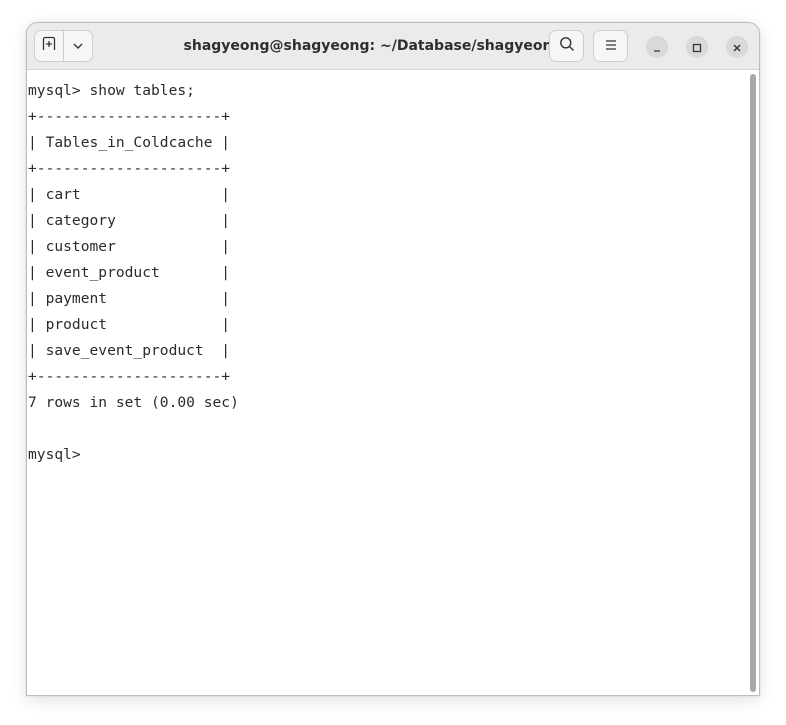 The height and width of the screenshot is (725, 786). I want to click on hamburger-menu-icon, so click(611, 46).